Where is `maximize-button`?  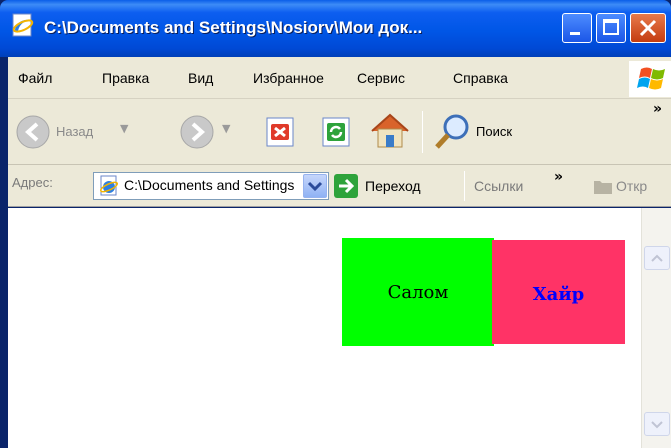 maximize-button is located at coordinates (611, 28).